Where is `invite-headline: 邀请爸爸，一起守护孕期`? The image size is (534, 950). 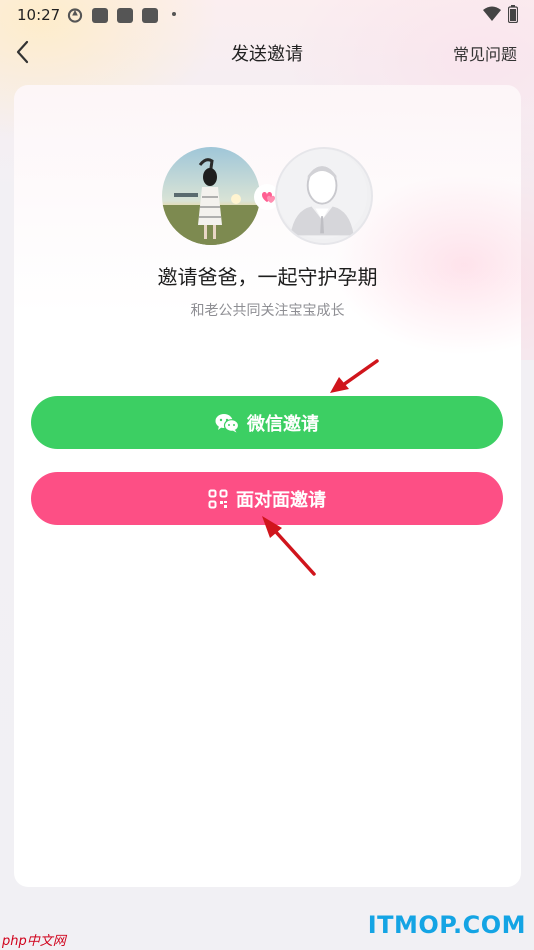 invite-headline: 邀请爸爸，一起守护孕期 is located at coordinates (267, 277).